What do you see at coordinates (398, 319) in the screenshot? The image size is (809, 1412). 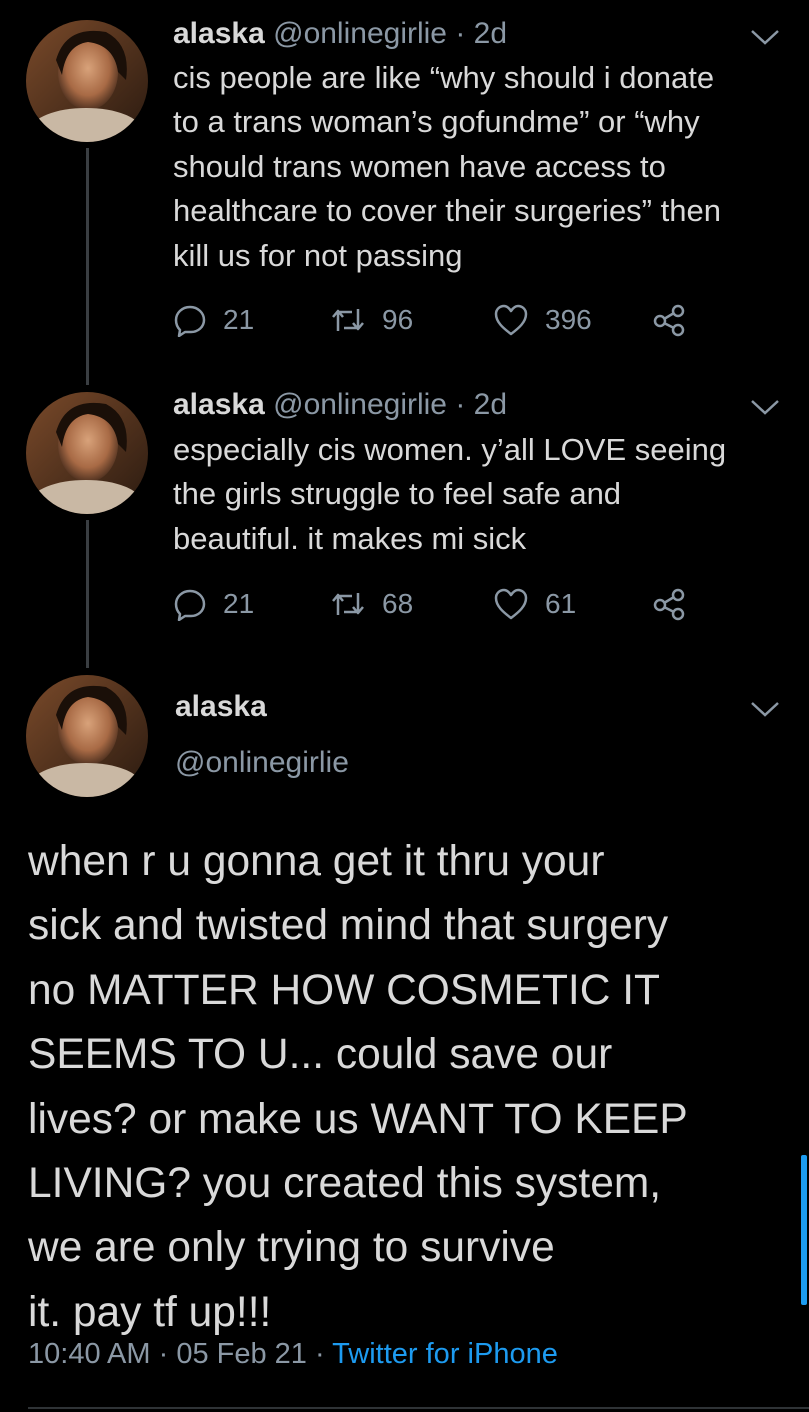 I see `retweet-count: 96` at bounding box center [398, 319].